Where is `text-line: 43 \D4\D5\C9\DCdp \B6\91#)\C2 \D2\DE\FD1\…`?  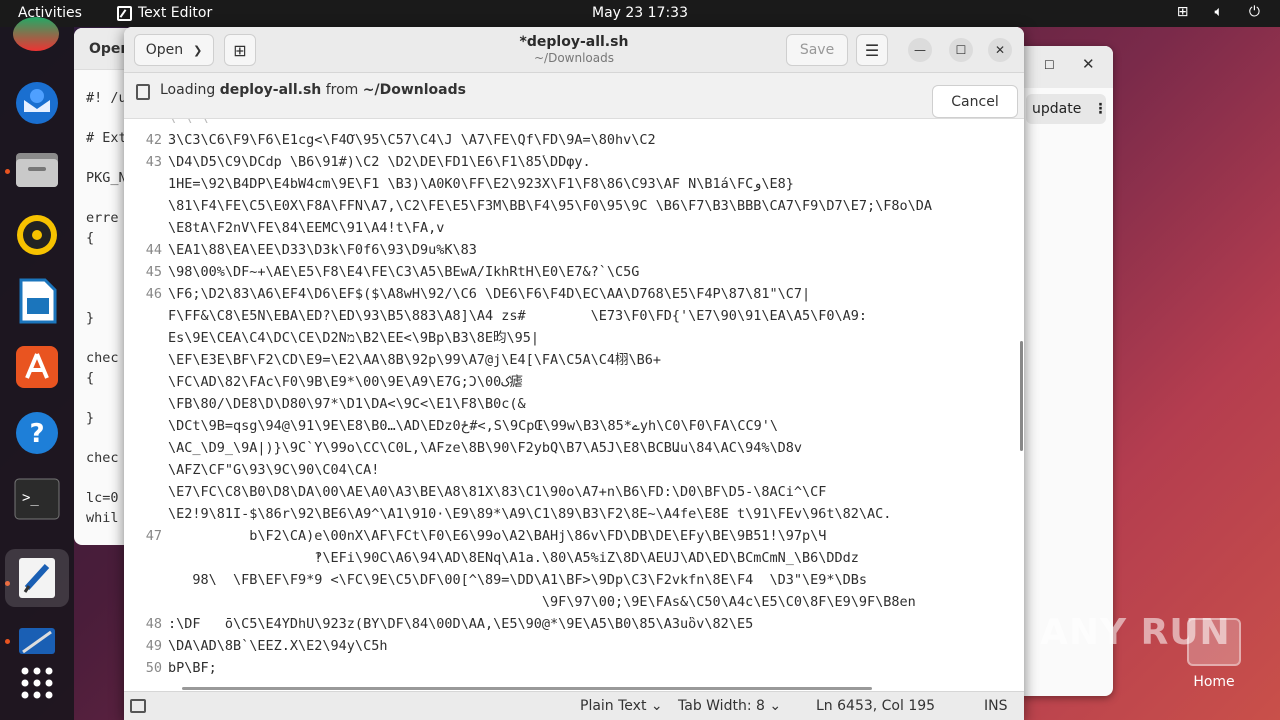 text-line: 43 \D4\D5\C9\DCdp \B6\91#)\C2 \D2\DE\FD1\… is located at coordinates (574, 162).